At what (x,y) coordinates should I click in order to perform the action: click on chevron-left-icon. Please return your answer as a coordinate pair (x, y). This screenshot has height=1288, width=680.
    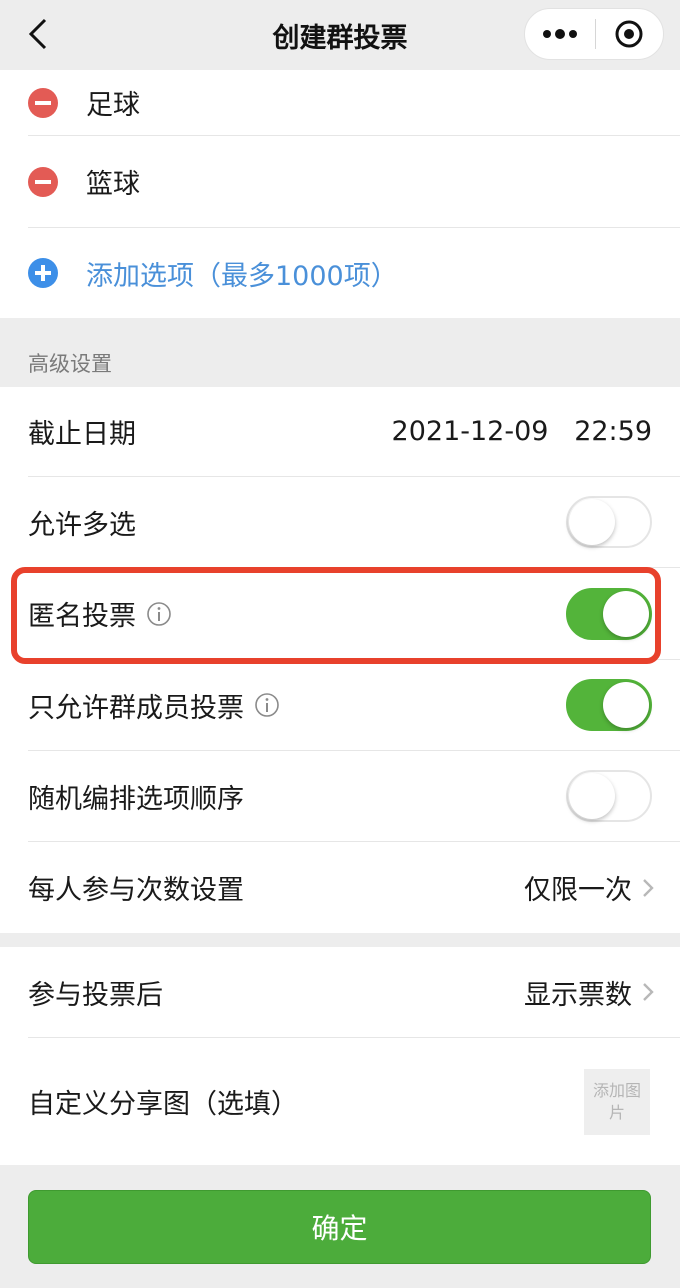
    Looking at the image, I should click on (37, 34).